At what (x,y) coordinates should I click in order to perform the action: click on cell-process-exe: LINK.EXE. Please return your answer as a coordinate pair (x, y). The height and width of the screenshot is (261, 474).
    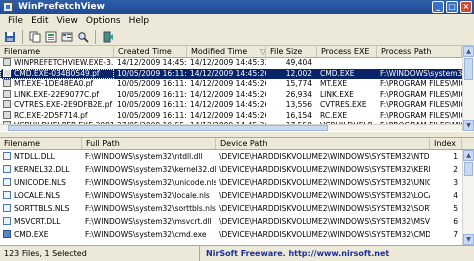
    Looking at the image, I should click on (347, 95).